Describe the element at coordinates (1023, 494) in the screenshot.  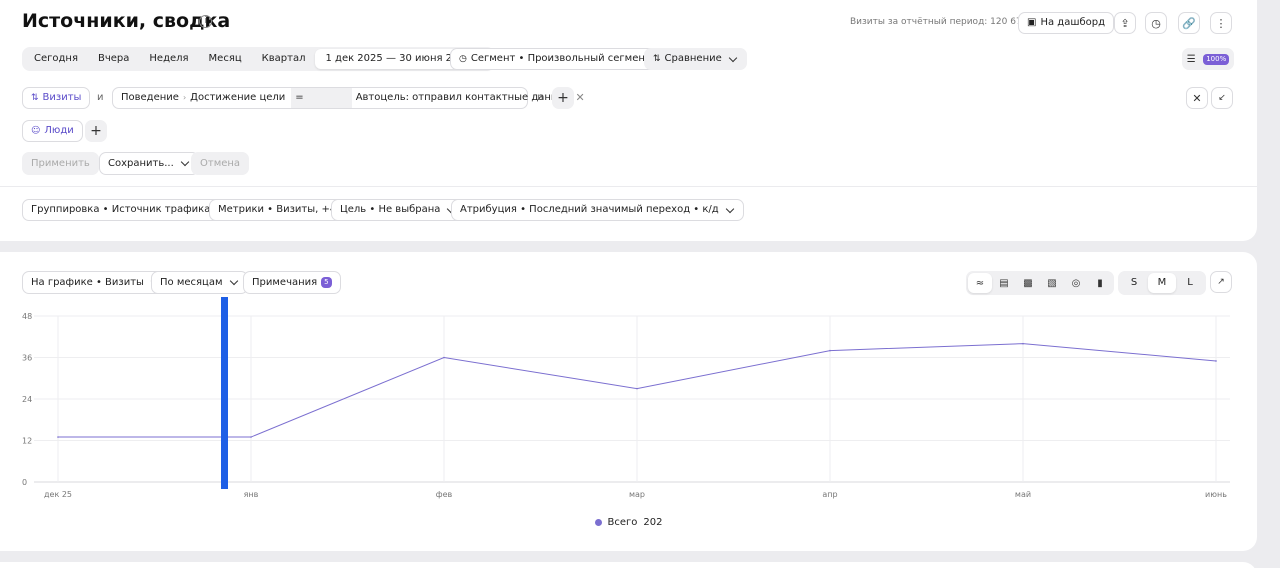
I see `x-tick-label: май` at that location.